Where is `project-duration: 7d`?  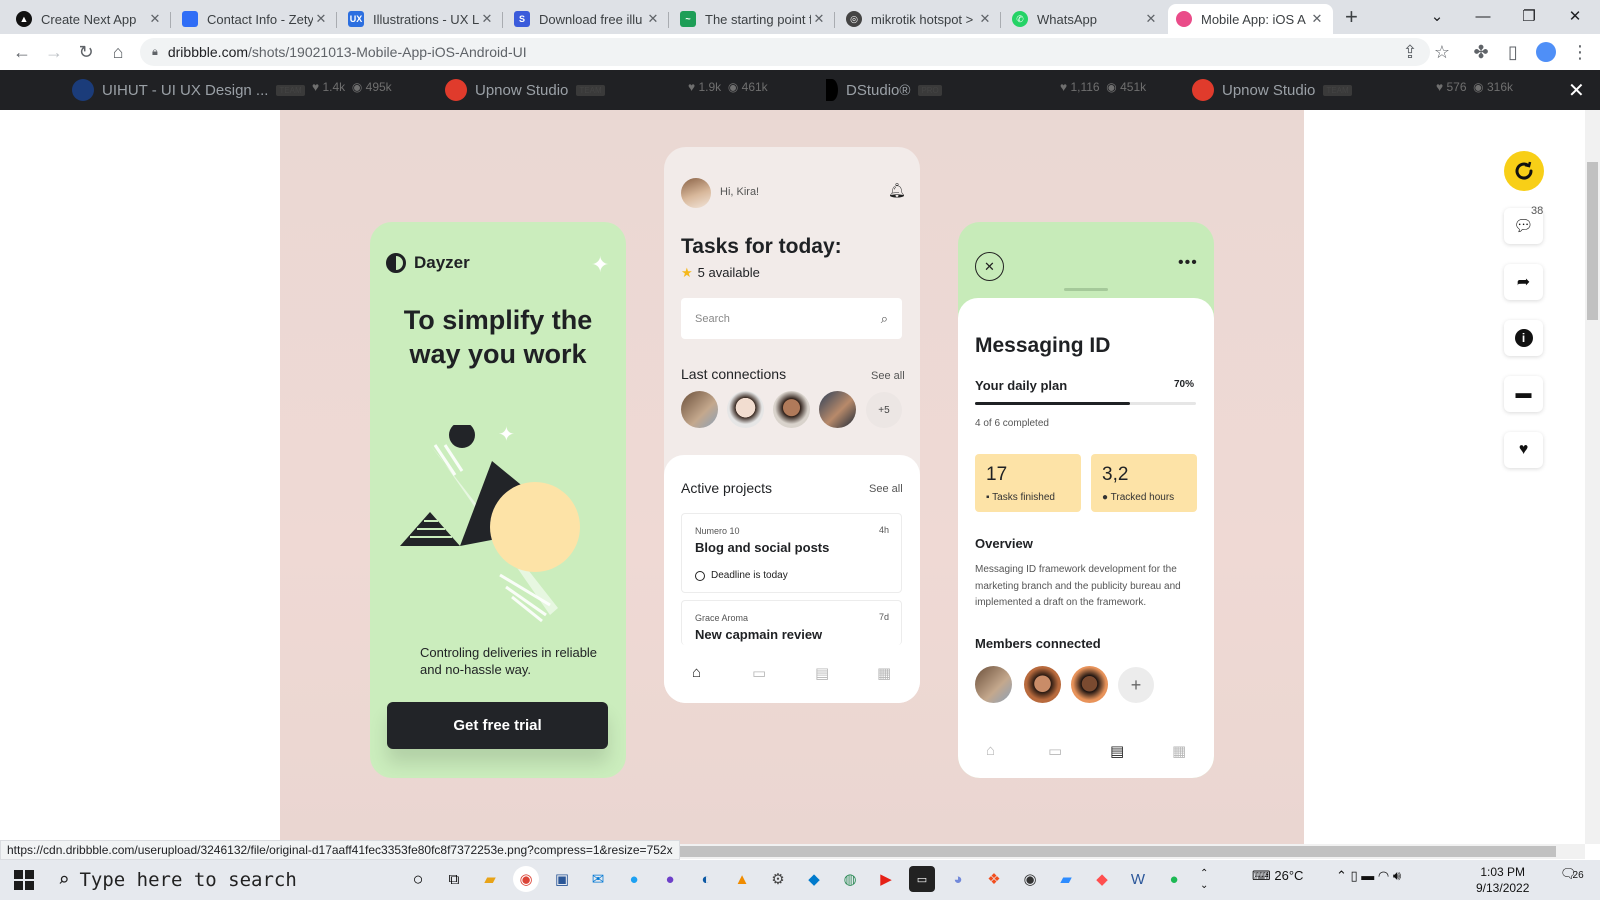
project-duration: 7d is located at coordinates (883, 617).